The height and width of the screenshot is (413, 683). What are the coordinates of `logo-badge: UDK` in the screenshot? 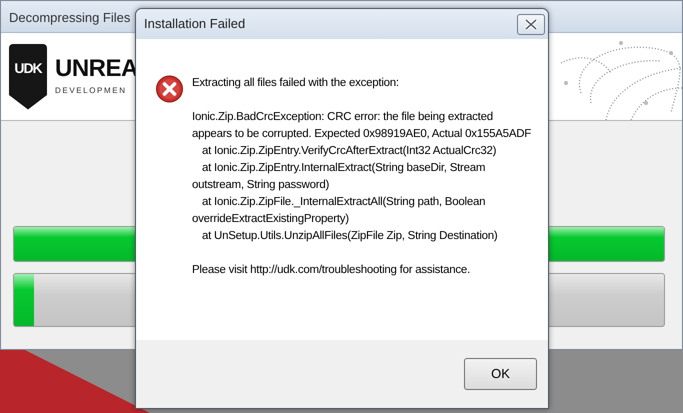 It's located at (28, 77).